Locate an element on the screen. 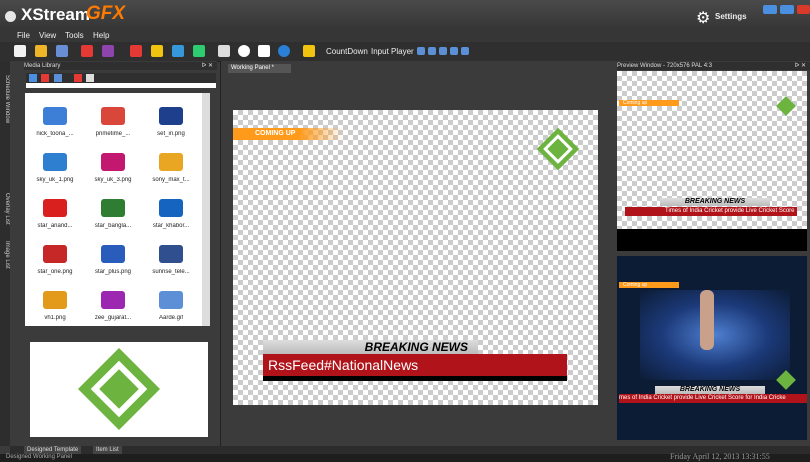 This screenshot has width=810, height=462. countdown-button: CountDown is located at coordinates (347, 51).